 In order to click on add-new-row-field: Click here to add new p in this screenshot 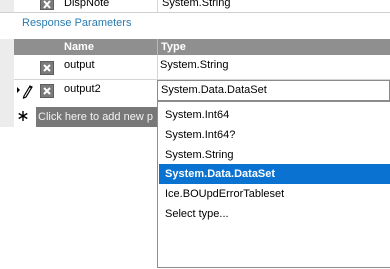, I will do `click(96, 117)`.